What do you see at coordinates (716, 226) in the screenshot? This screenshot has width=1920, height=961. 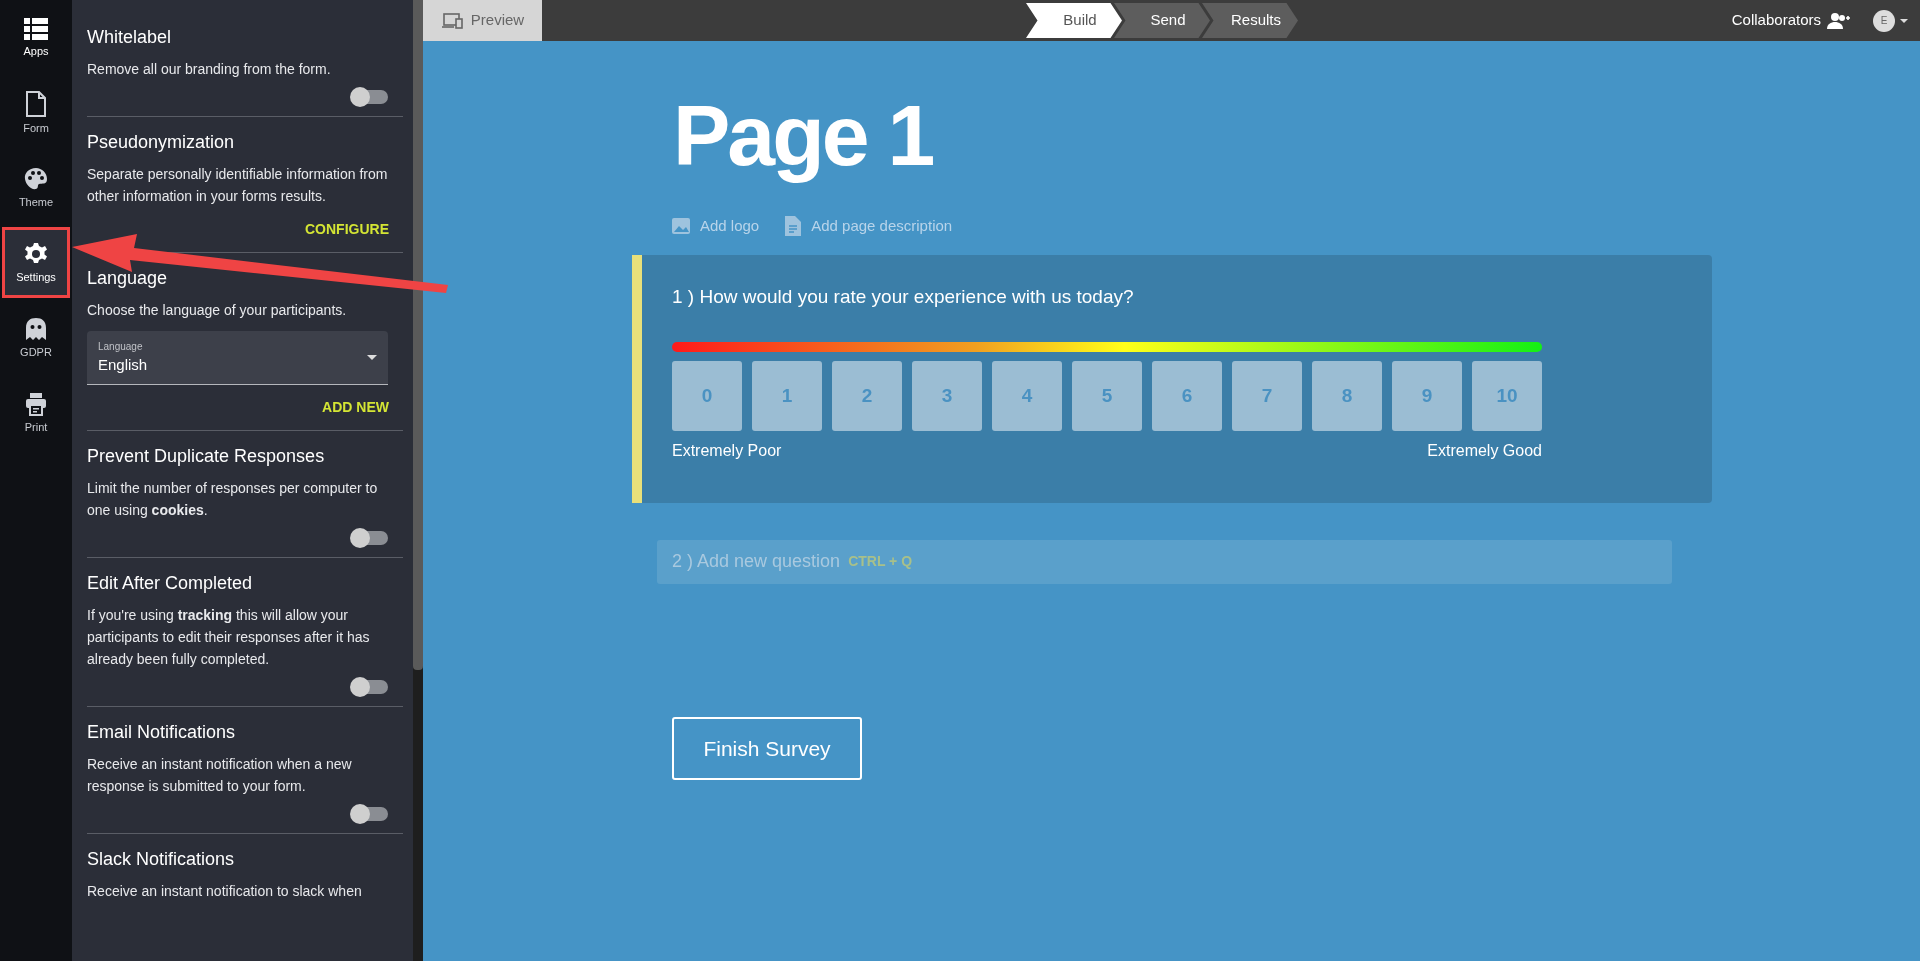 I see `add-action-link: Add logo` at bounding box center [716, 226].